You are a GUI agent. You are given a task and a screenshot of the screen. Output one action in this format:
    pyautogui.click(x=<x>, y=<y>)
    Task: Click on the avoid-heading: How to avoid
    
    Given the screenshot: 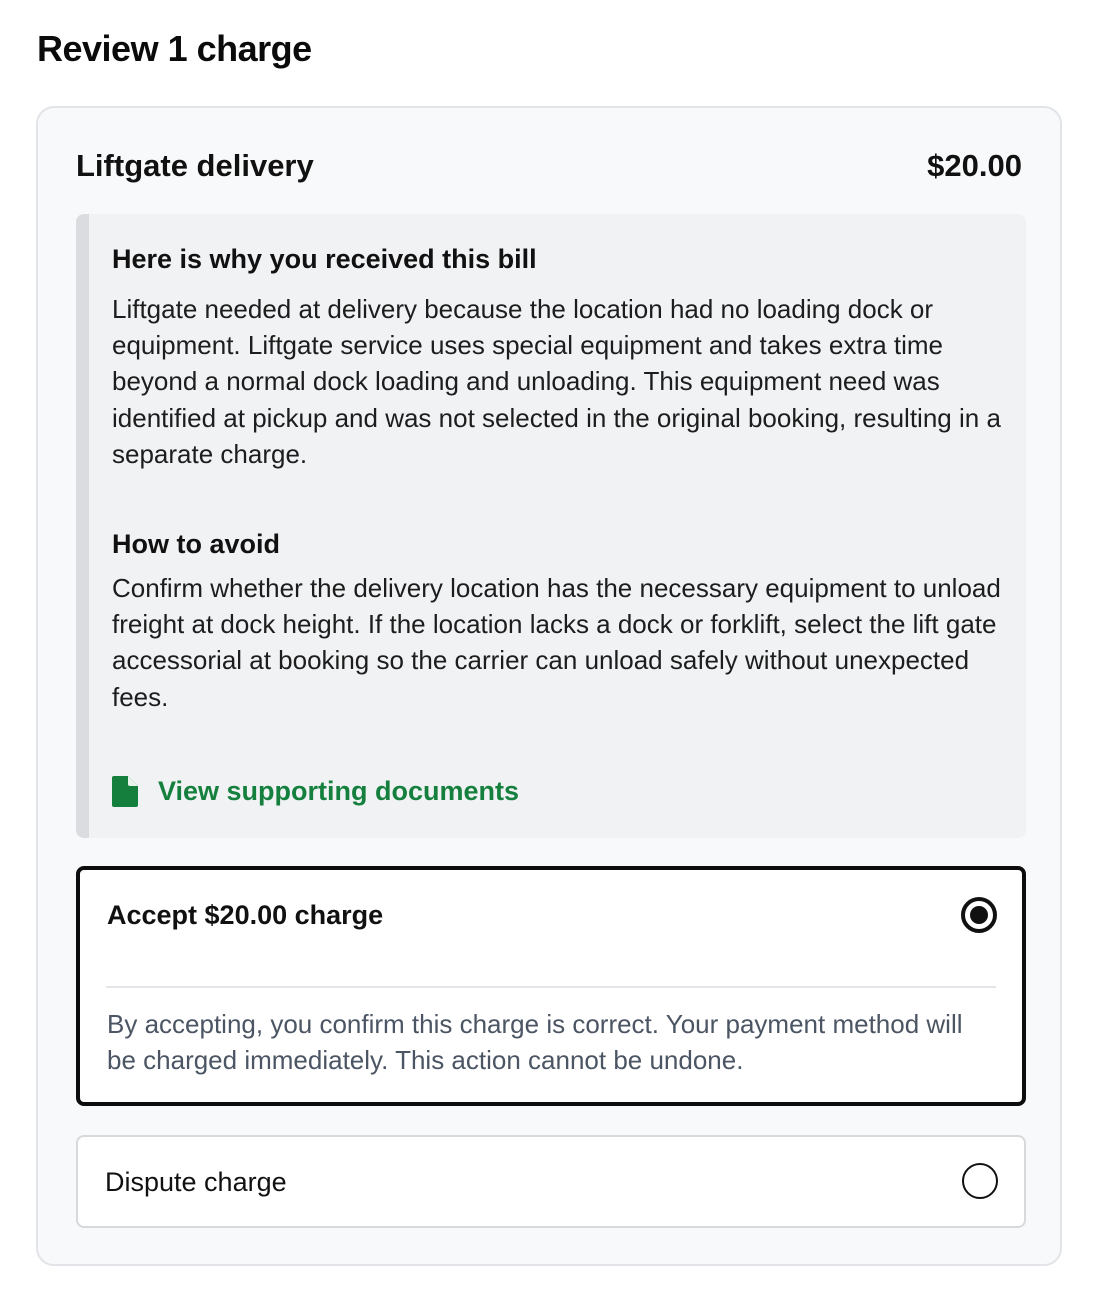 What is the action you would take?
    pyautogui.click(x=196, y=544)
    